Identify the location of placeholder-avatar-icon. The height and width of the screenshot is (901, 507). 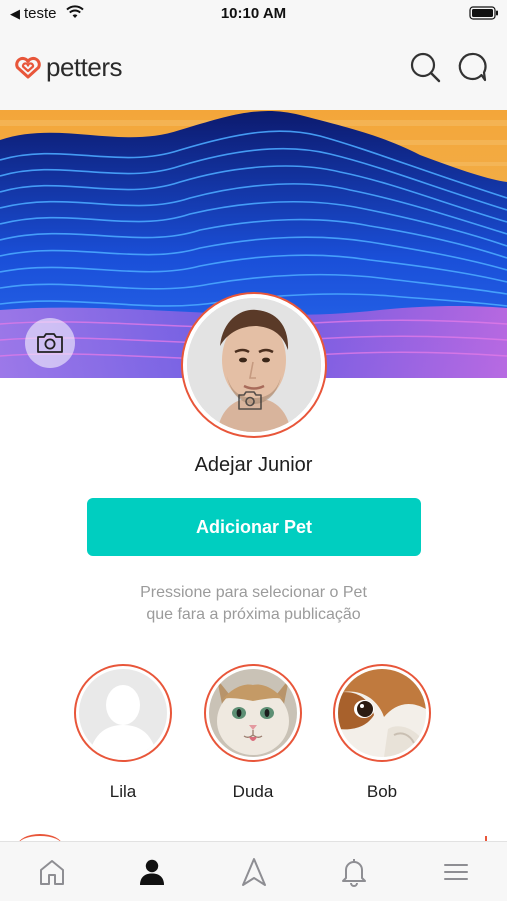
(123, 713).